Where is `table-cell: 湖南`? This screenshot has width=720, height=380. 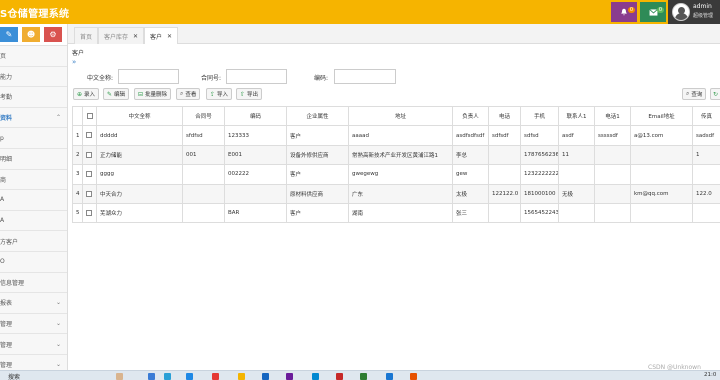 table-cell: 湖南 is located at coordinates (400, 213).